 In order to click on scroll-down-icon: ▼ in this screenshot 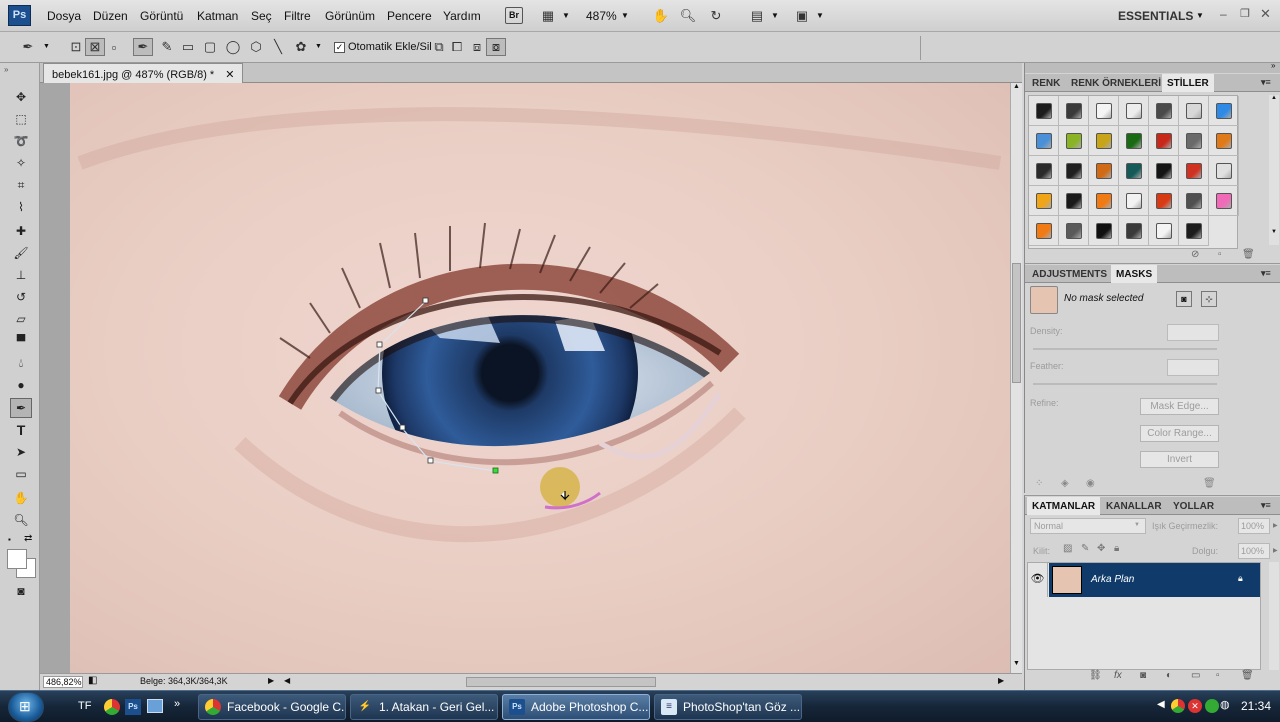, I will do `click(1016, 666)`.